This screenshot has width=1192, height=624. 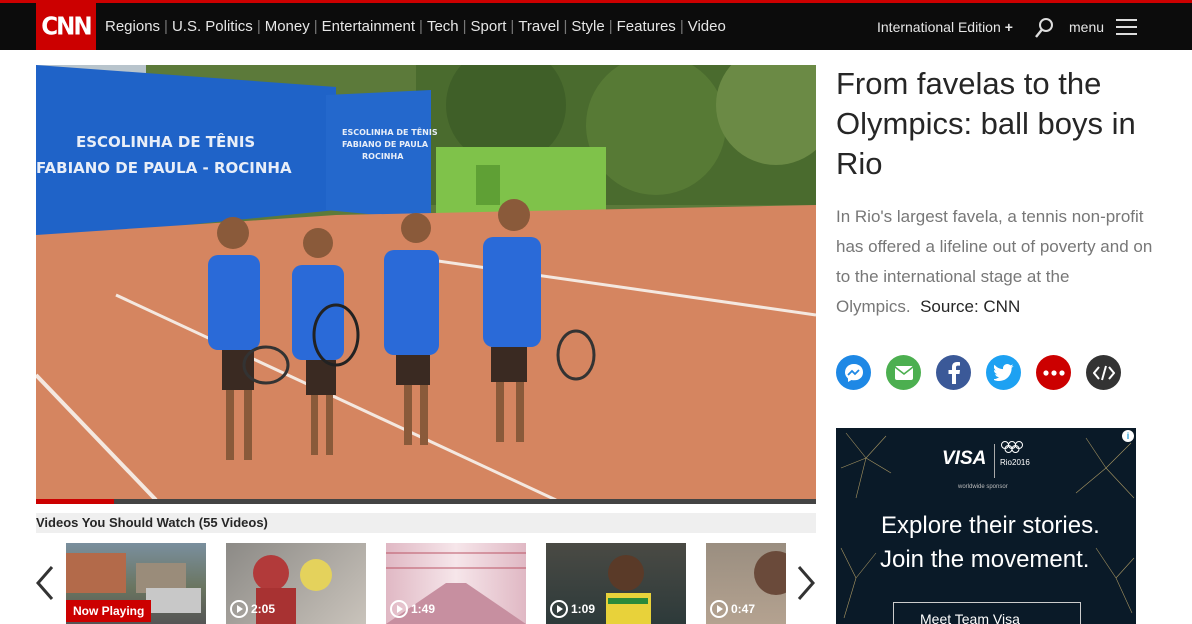 I want to click on hamburger-icon, so click(x=1126, y=27).